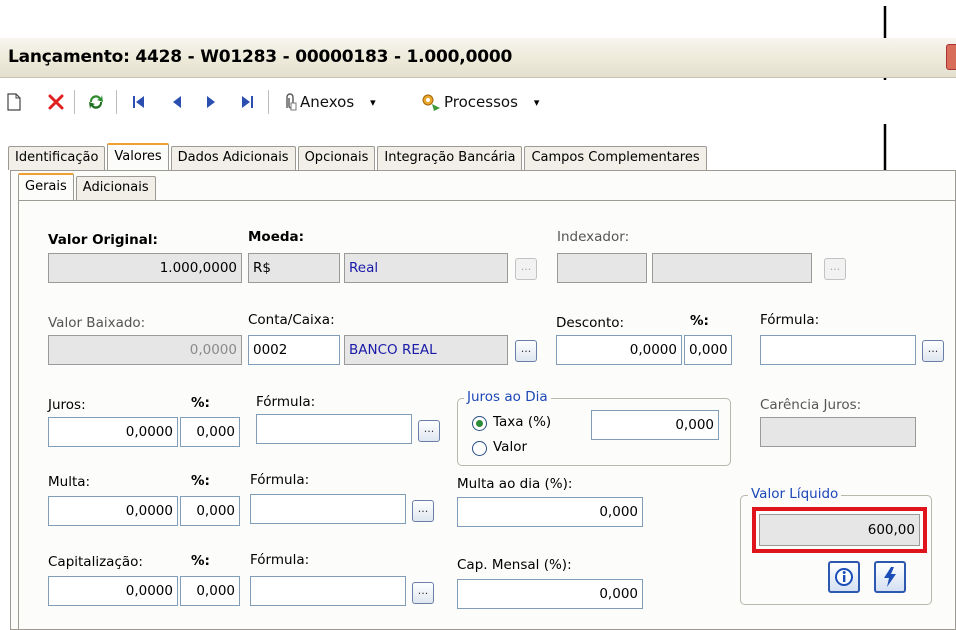  Describe the element at coordinates (291, 102) in the screenshot. I see `paperclip-icon` at that location.